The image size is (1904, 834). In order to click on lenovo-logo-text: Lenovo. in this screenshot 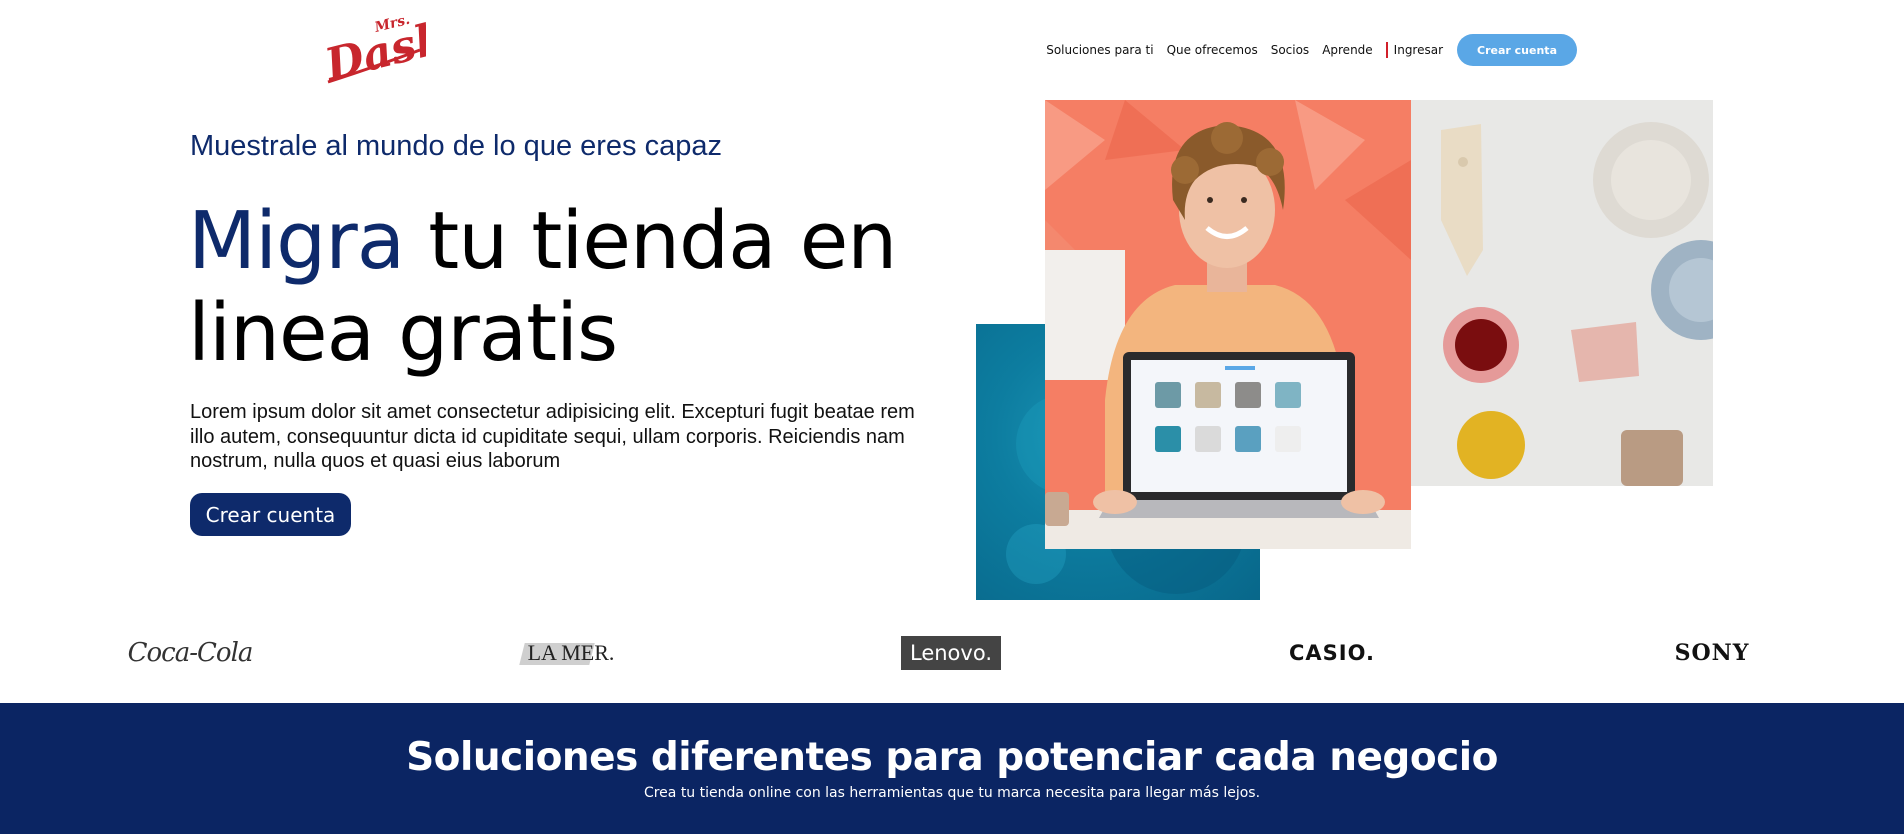, I will do `click(951, 653)`.